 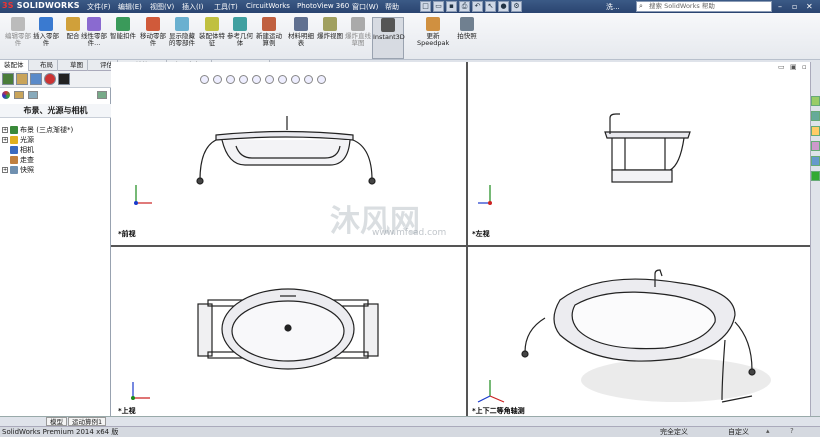 What do you see at coordinates (647, 148) in the screenshot?
I see `left-view-drawing` at bounding box center [647, 148].